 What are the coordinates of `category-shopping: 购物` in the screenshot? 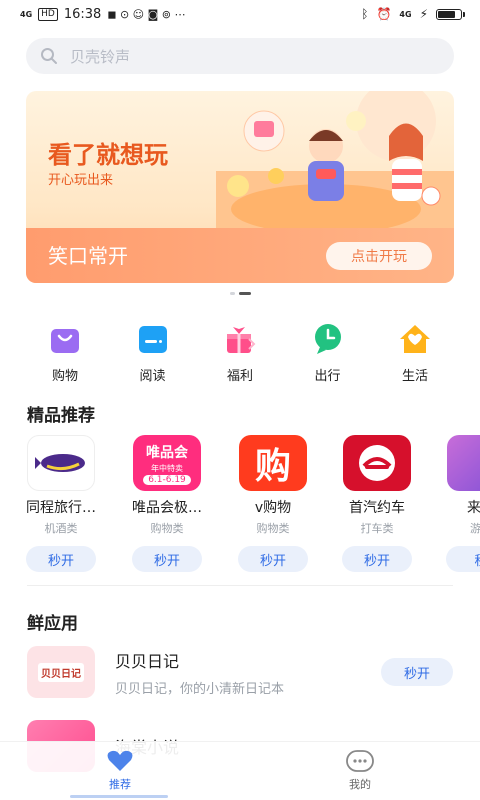 It's located at (65, 353).